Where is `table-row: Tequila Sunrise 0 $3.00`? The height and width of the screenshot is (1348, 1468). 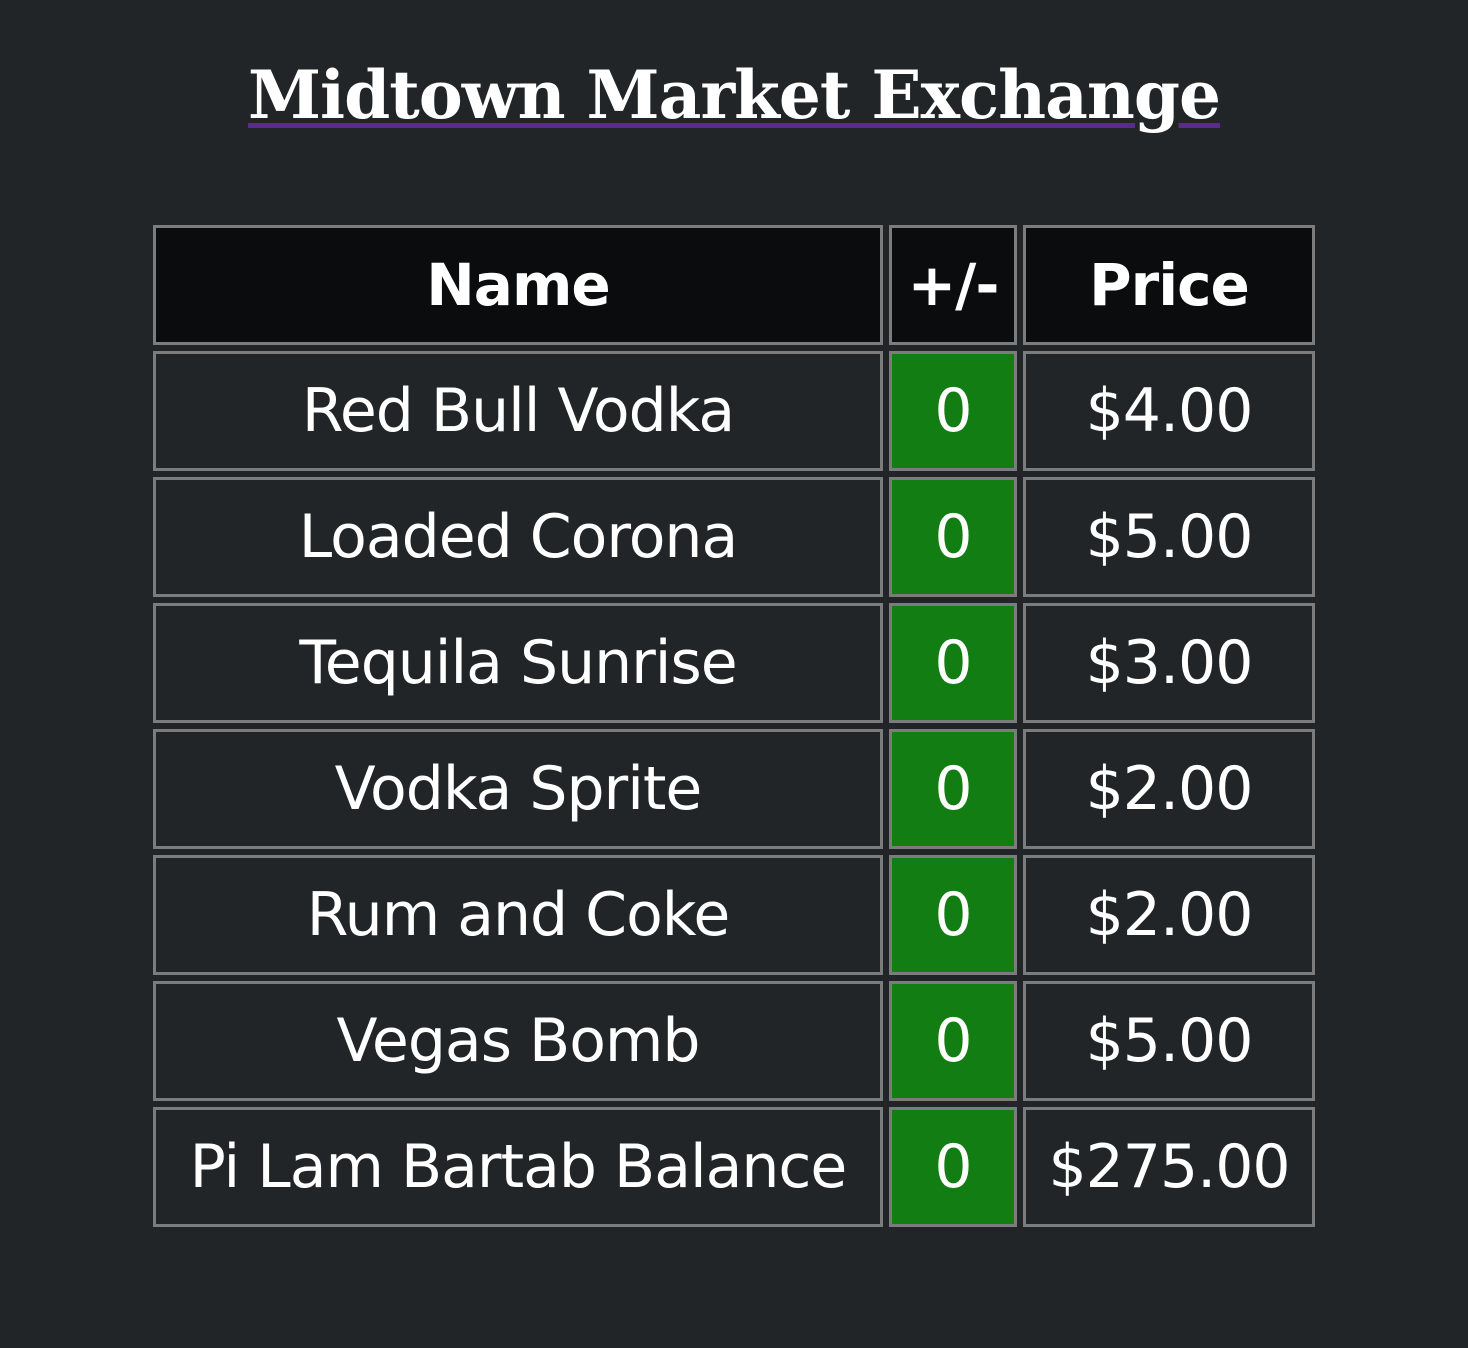
table-row: Tequila Sunrise 0 $3.00 is located at coordinates (734, 663).